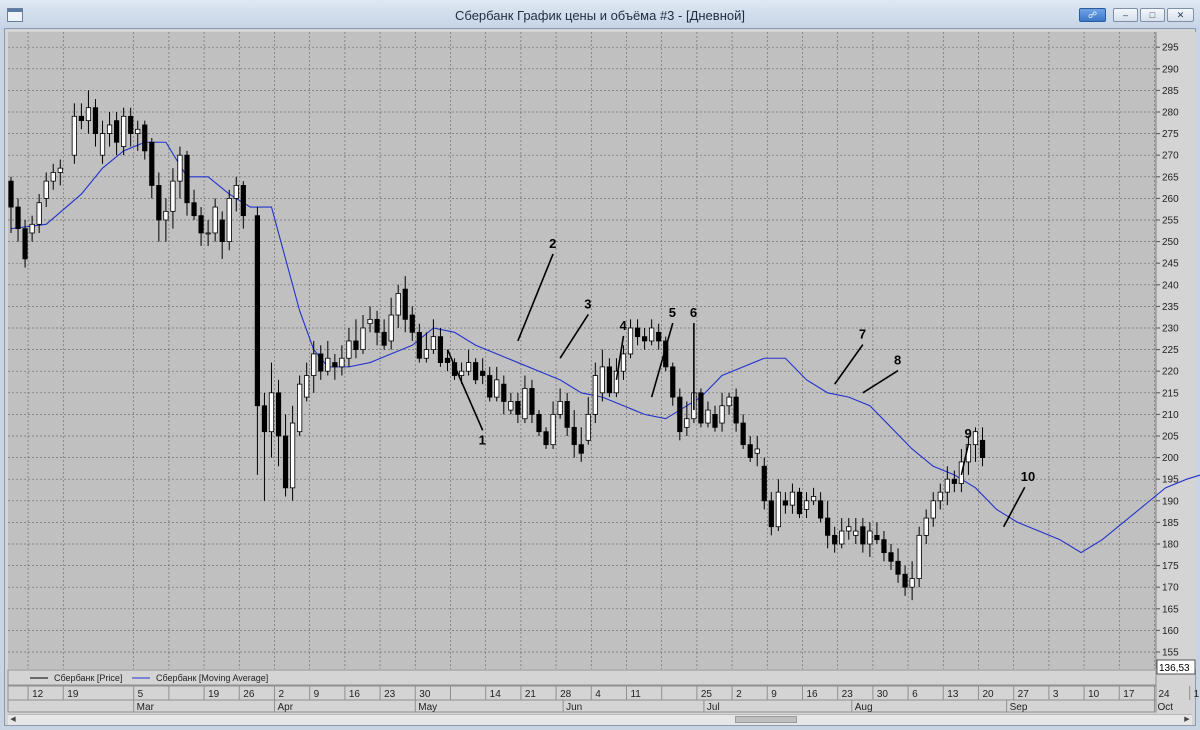 The image size is (1200, 730). I want to click on month-label: Oct, so click(1165, 707).